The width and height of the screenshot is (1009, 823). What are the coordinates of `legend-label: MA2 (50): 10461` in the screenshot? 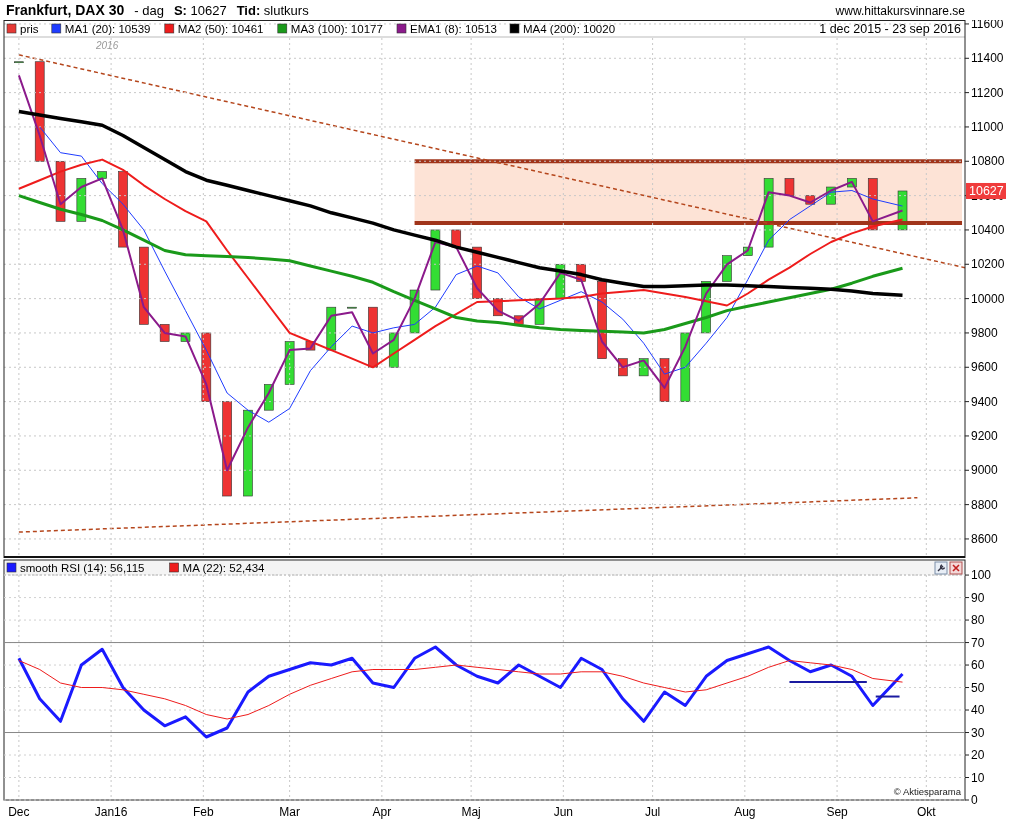 It's located at (220, 29).